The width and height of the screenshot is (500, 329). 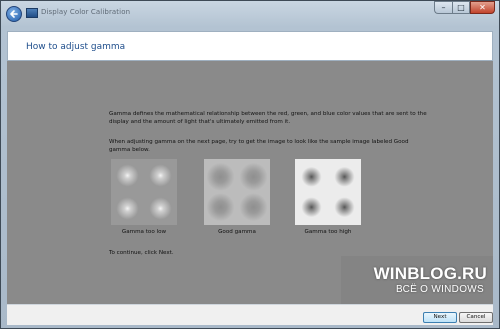 What do you see at coordinates (328, 192) in the screenshot?
I see `gamma-too-high-sample` at bounding box center [328, 192].